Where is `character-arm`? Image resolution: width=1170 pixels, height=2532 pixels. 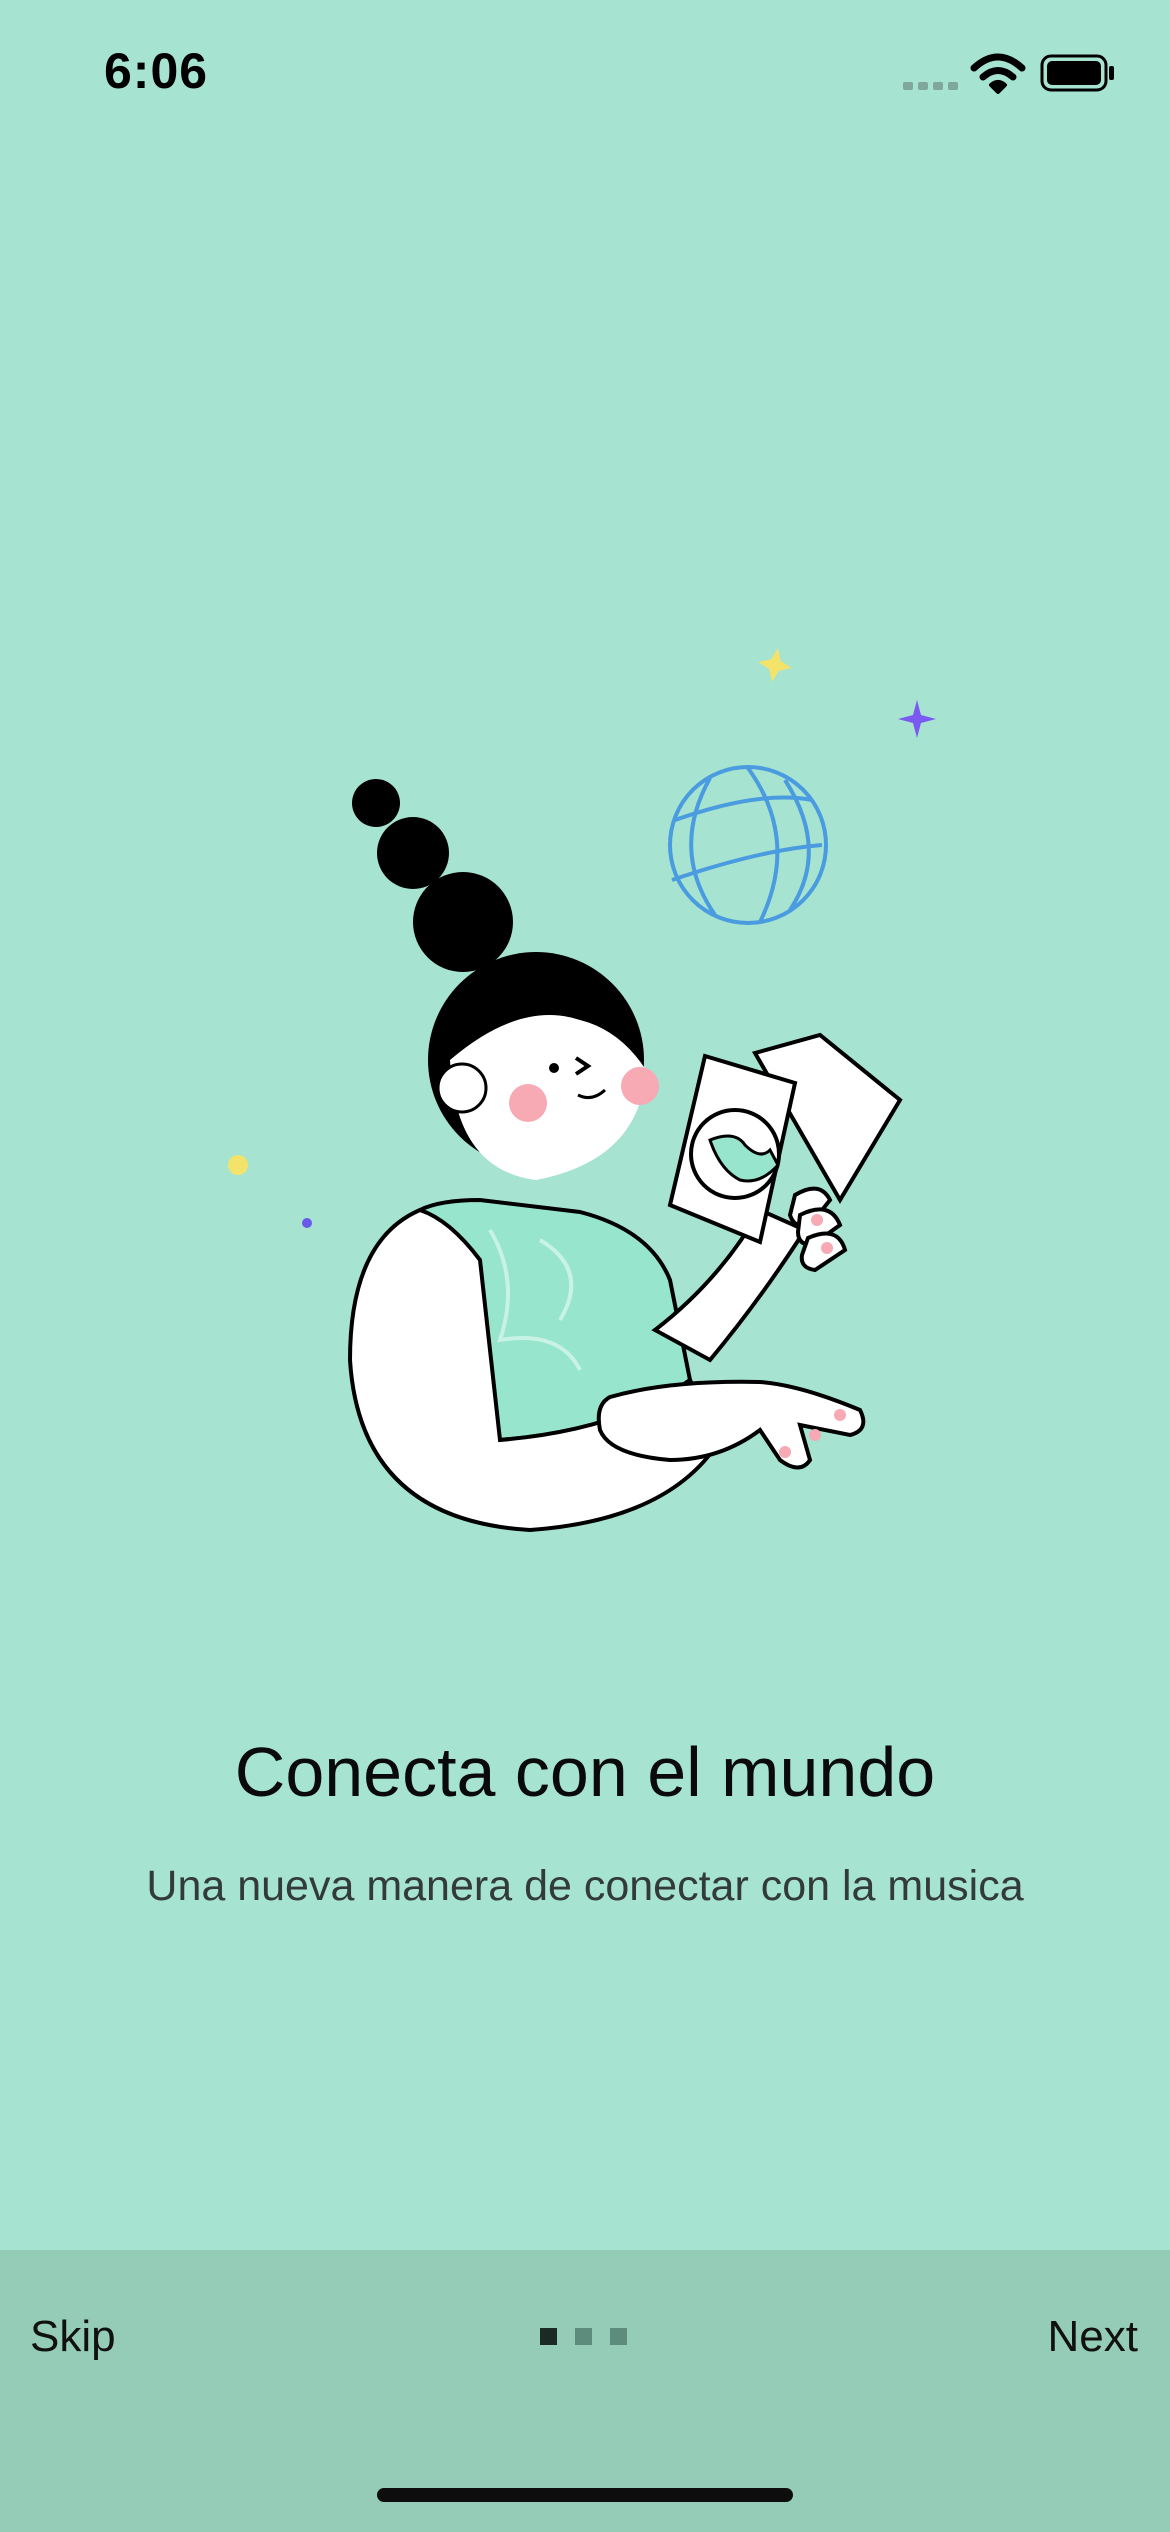
character-arm is located at coordinates (729, 1285).